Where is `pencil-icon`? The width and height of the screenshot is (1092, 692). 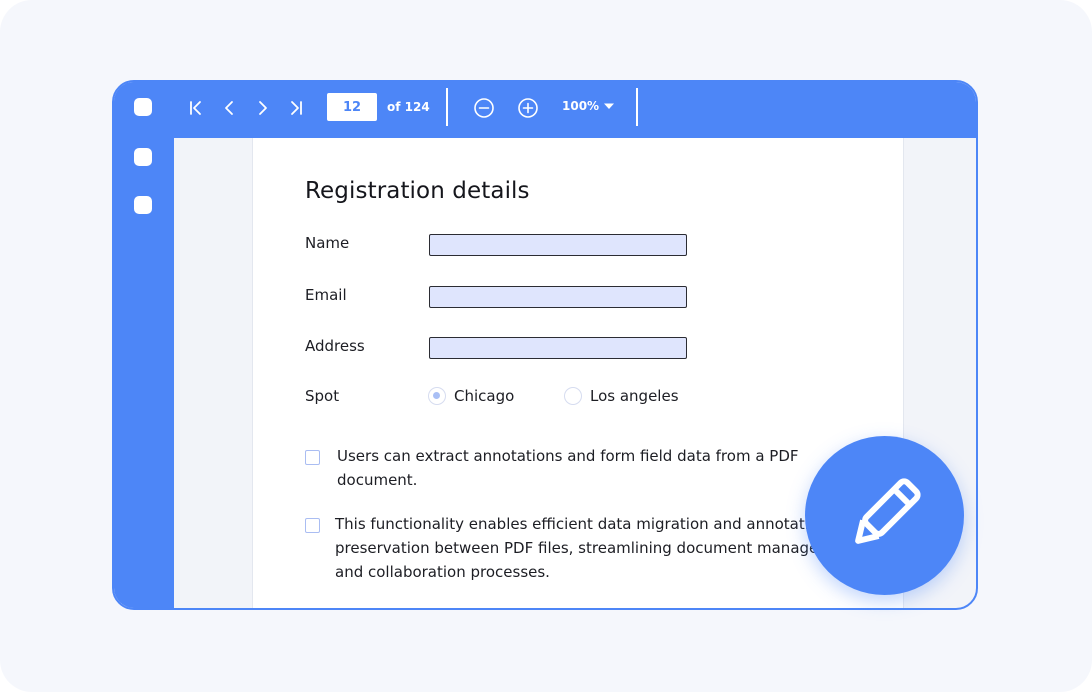 pencil-icon is located at coordinates (885, 516).